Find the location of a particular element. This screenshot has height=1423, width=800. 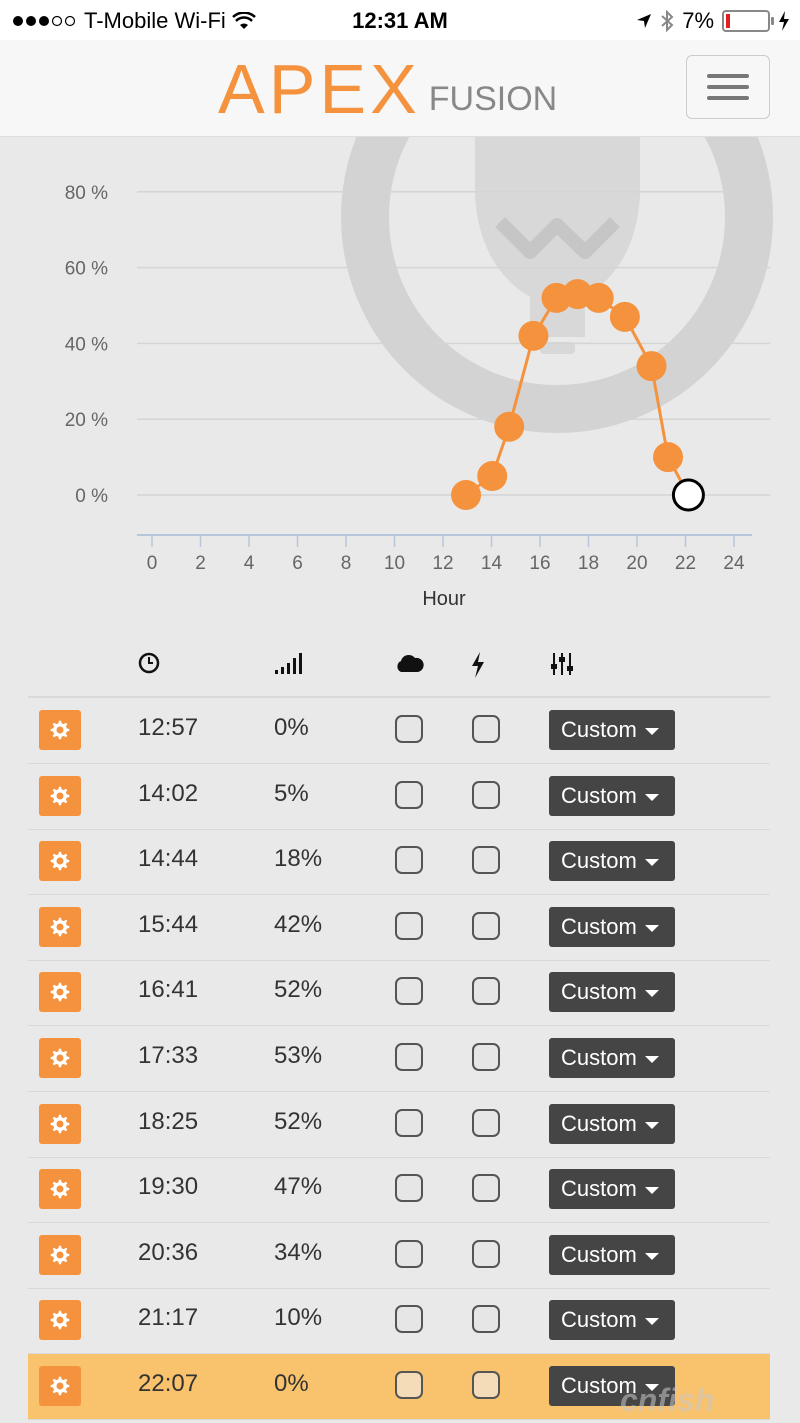

battery-percent: 7% is located at coordinates (698, 20).